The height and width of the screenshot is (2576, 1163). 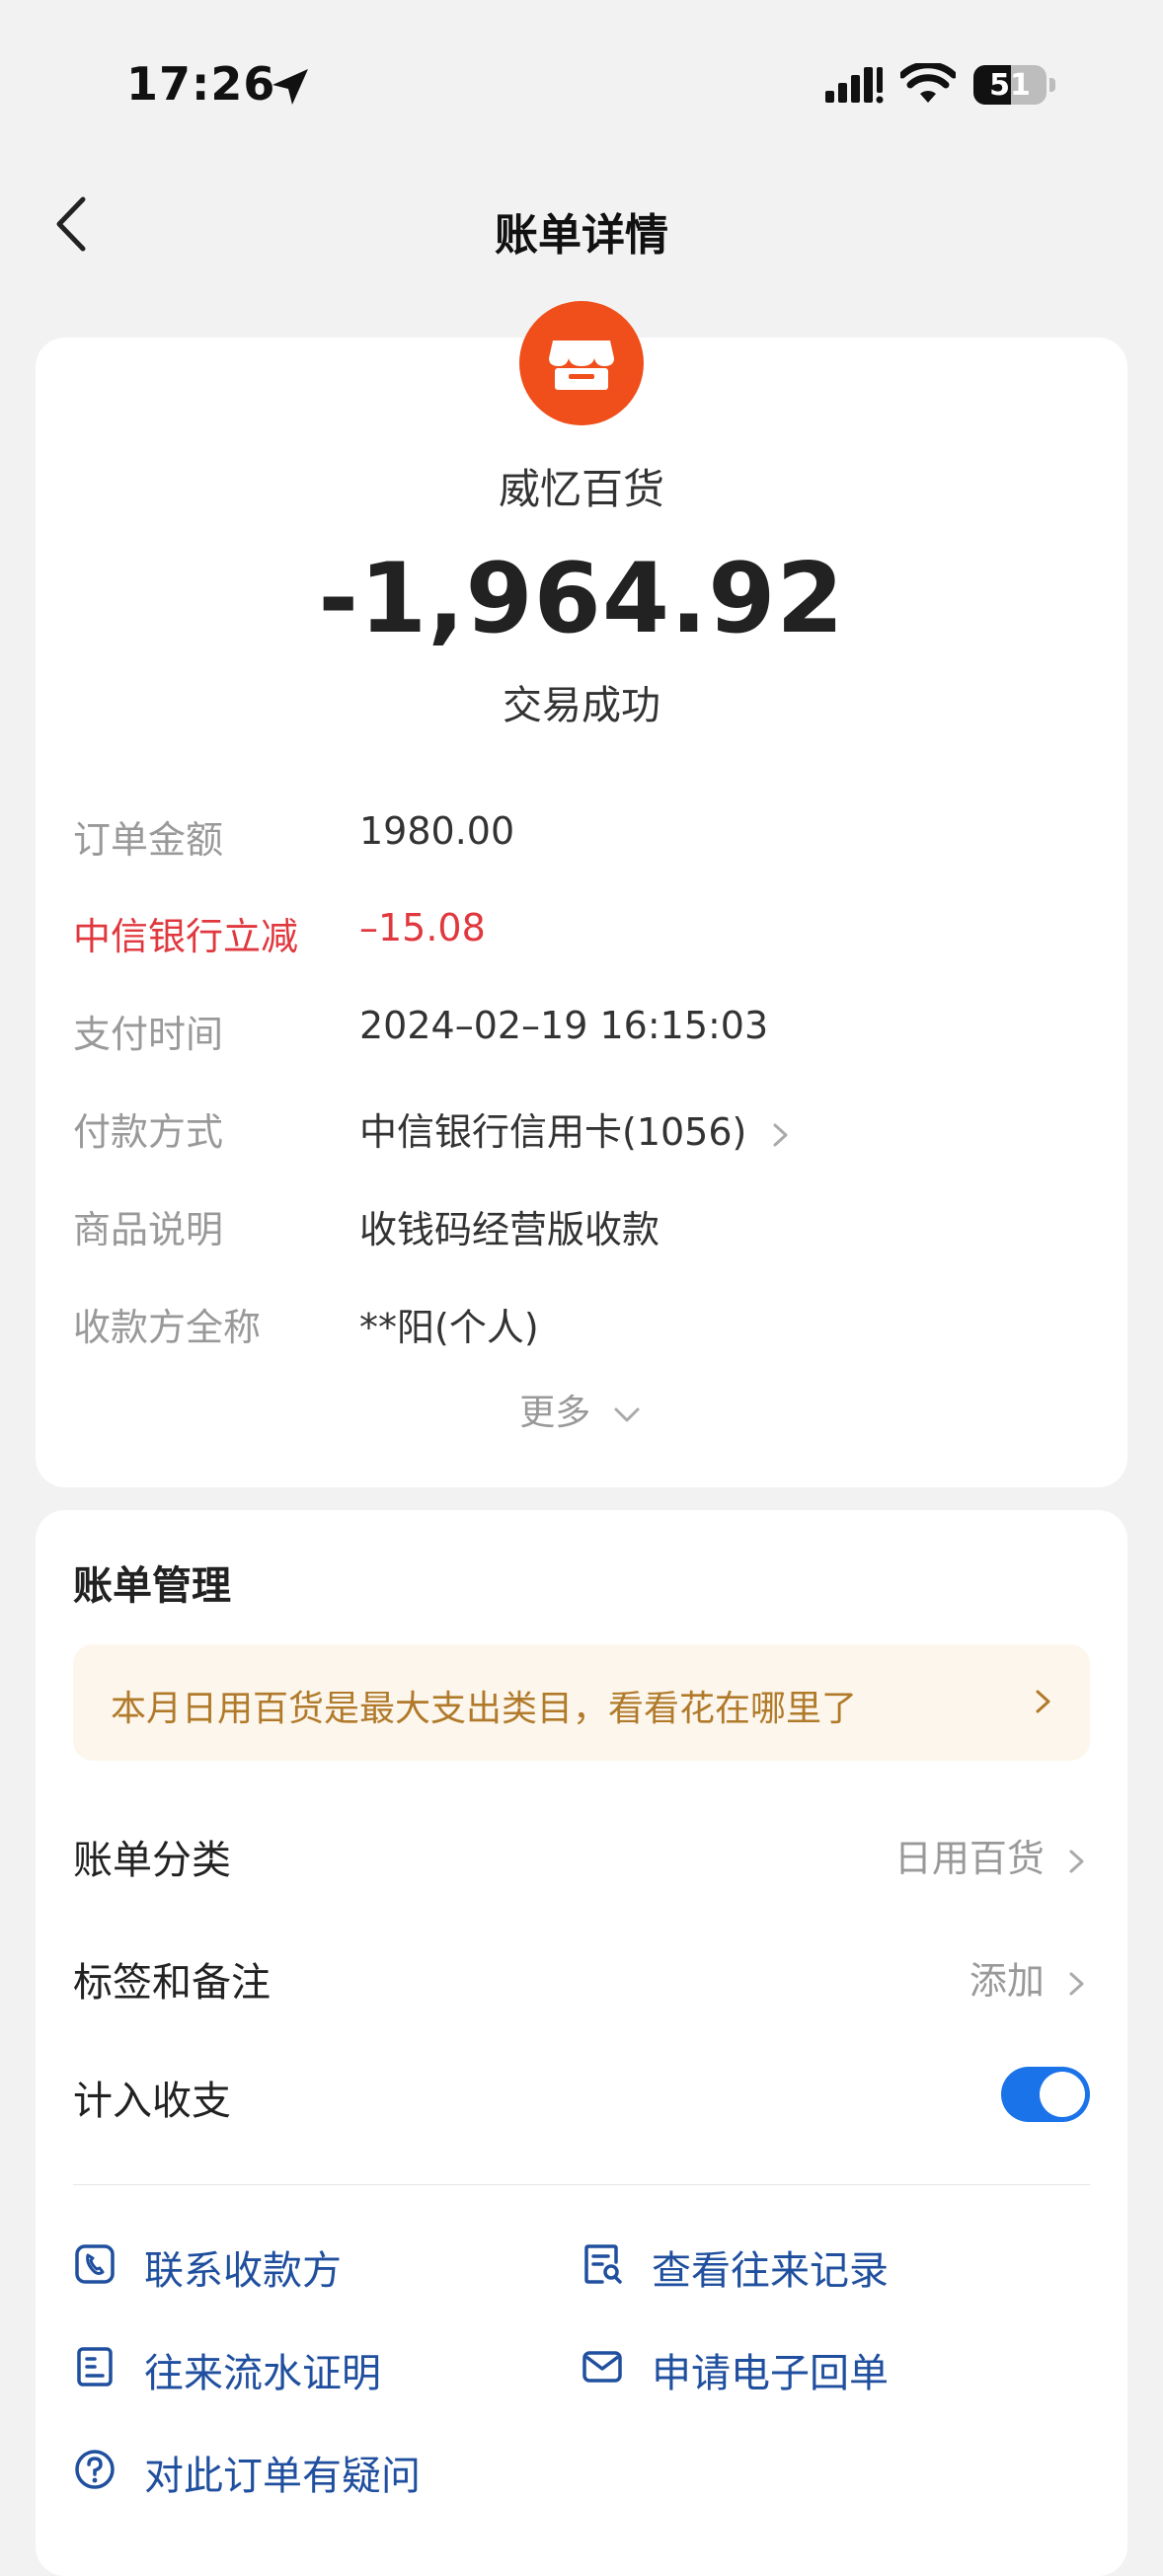 What do you see at coordinates (201, 84) in the screenshot?
I see `status-time: 17:26` at bounding box center [201, 84].